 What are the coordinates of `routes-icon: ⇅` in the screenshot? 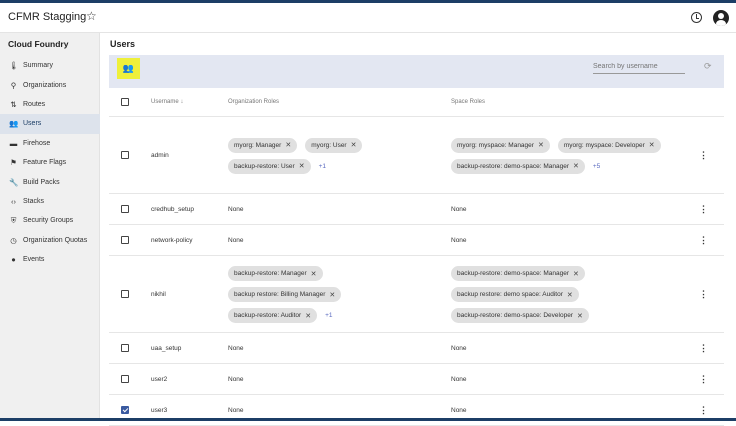 It's located at (13, 104).